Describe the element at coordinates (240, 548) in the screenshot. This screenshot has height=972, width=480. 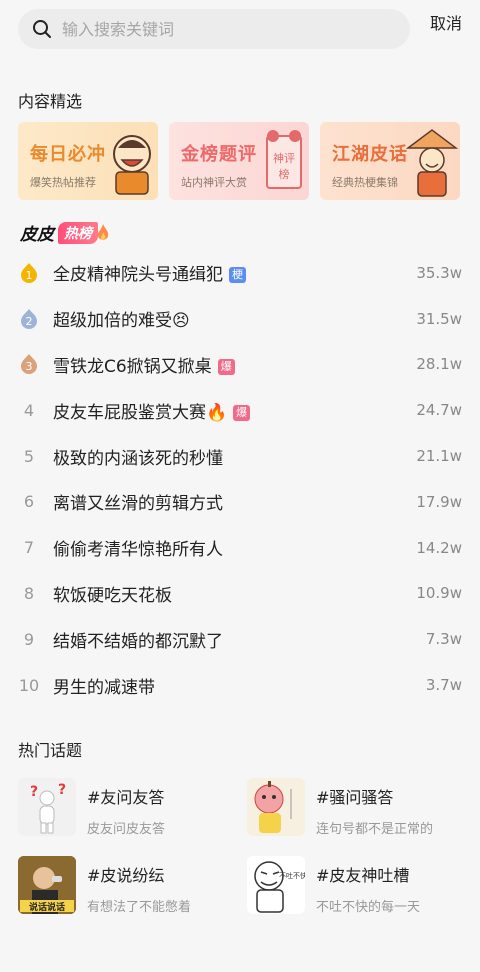
I see `hot-list-item: 7 偷偷考清华惊艳所有人 14.2w` at that location.